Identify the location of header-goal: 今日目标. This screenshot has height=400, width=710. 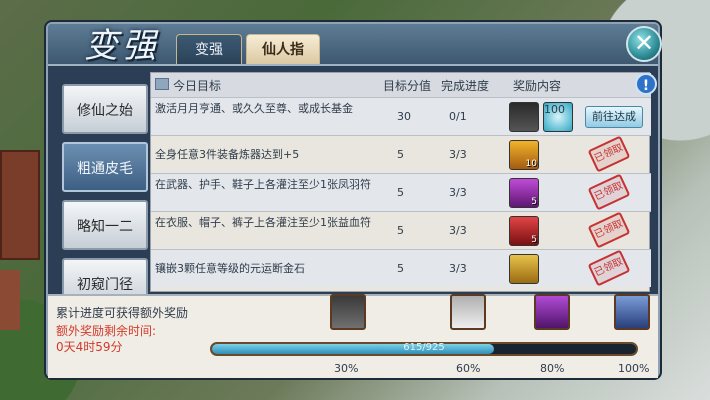
(197, 86).